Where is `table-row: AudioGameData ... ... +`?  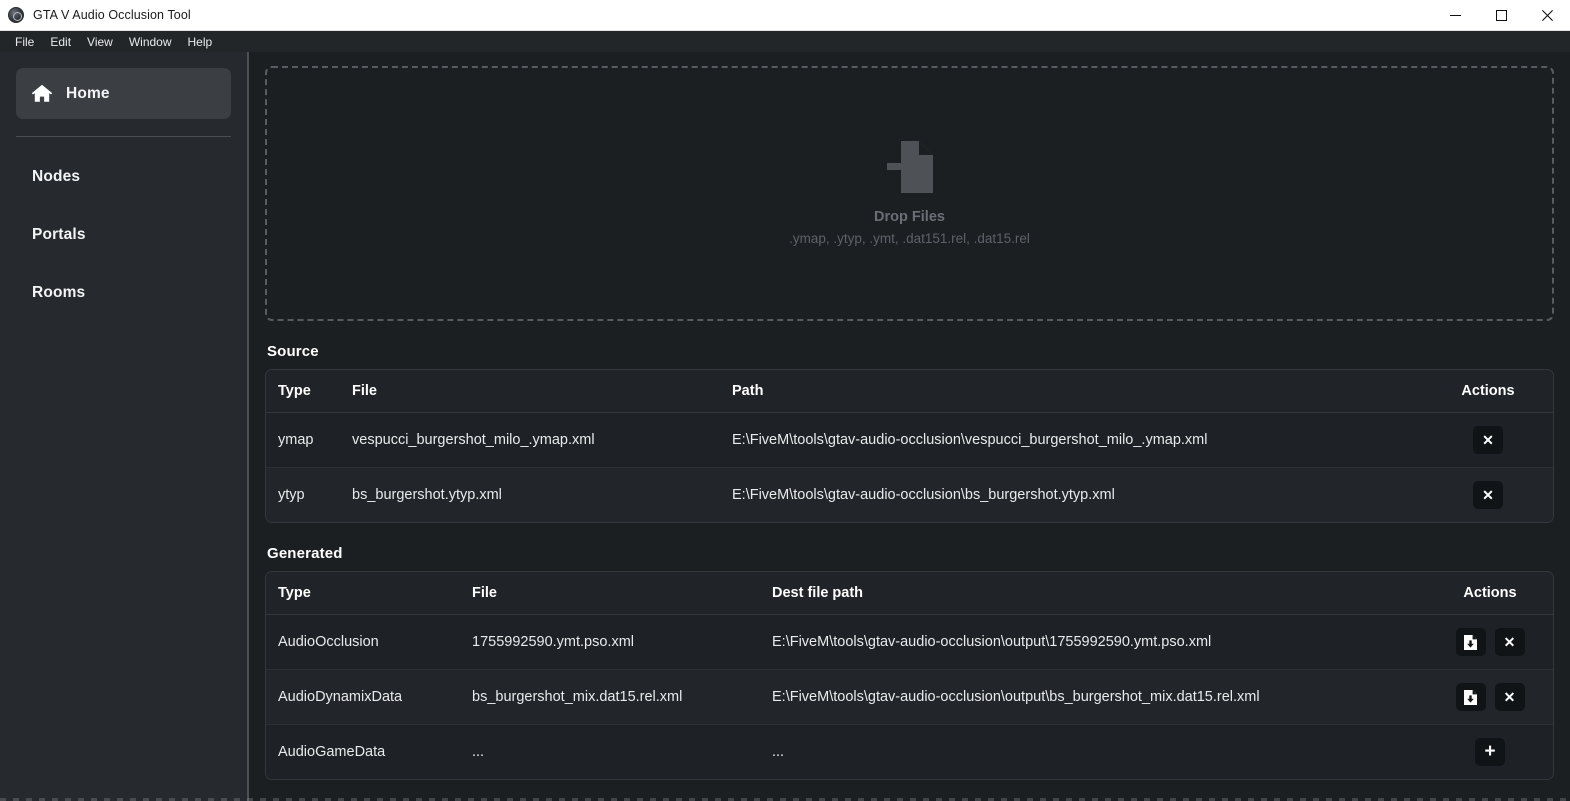 table-row: AudioGameData ... ... + is located at coordinates (909, 751).